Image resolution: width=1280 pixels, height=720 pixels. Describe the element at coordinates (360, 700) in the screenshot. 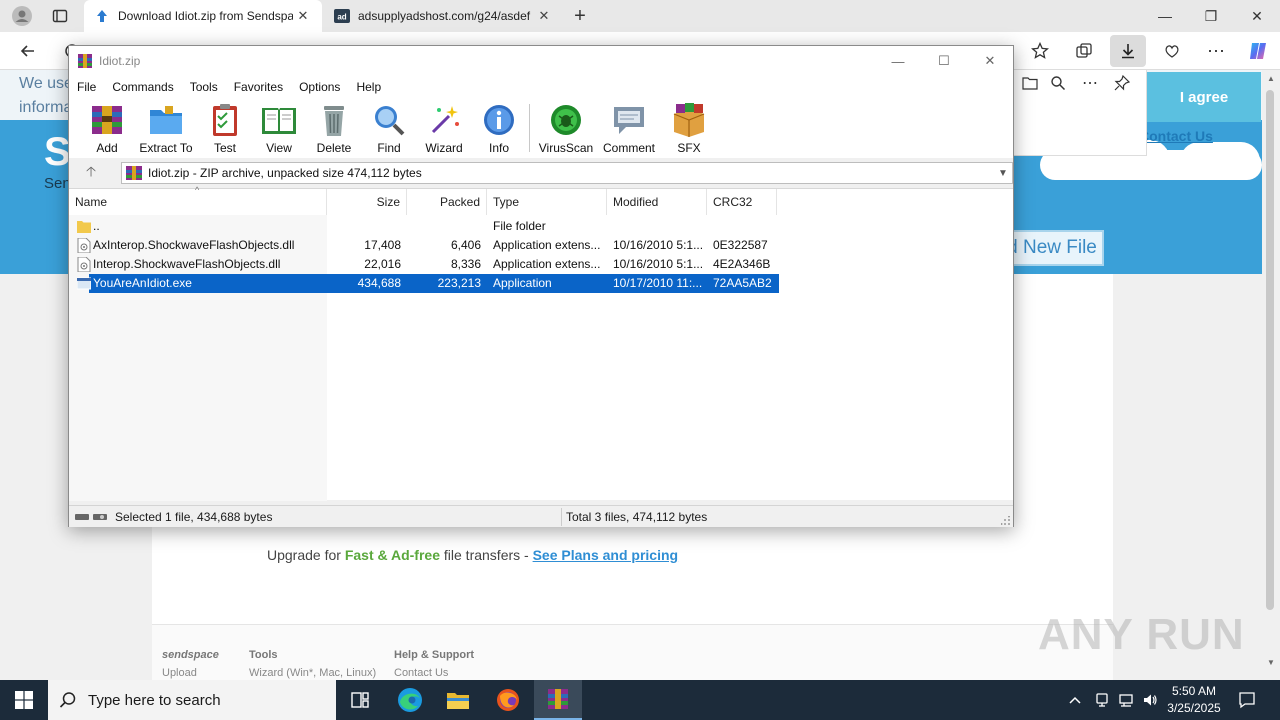

I see `task-view-icon` at that location.